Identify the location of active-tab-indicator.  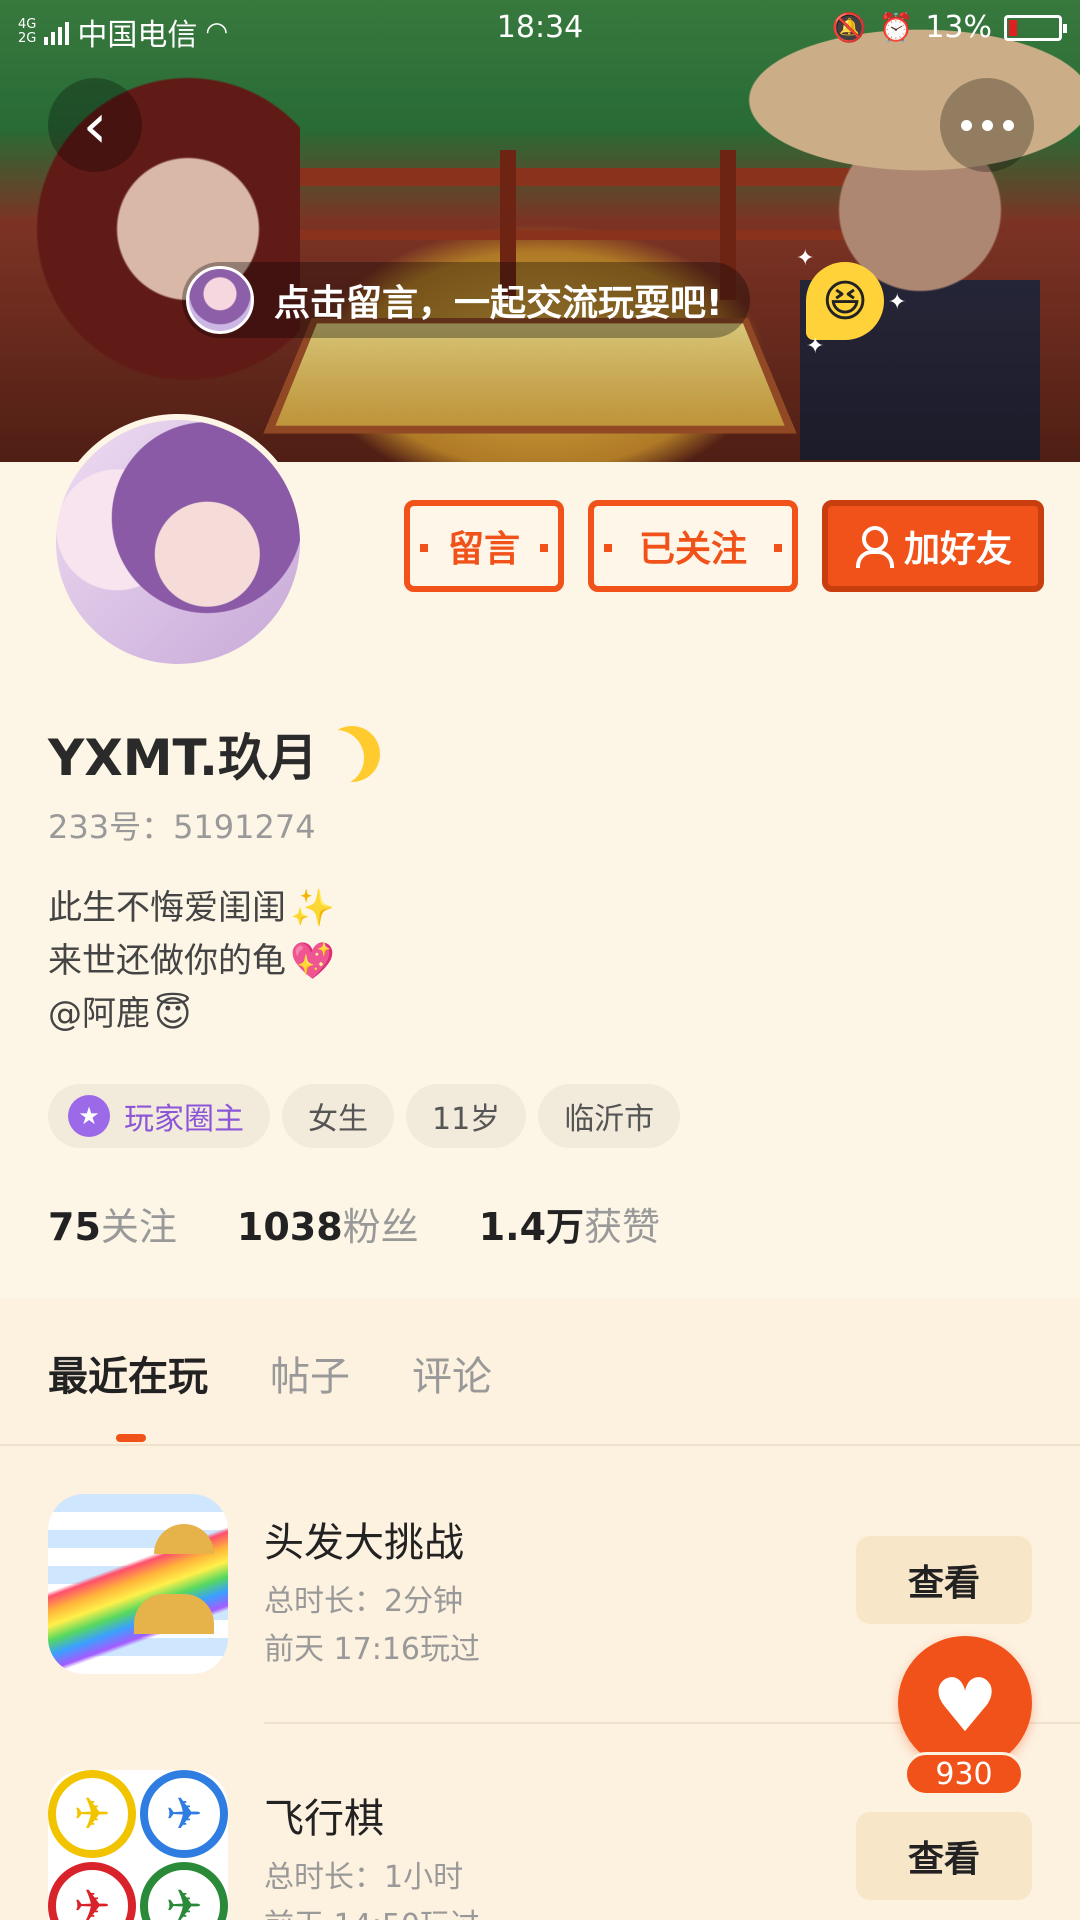
(131, 1438).